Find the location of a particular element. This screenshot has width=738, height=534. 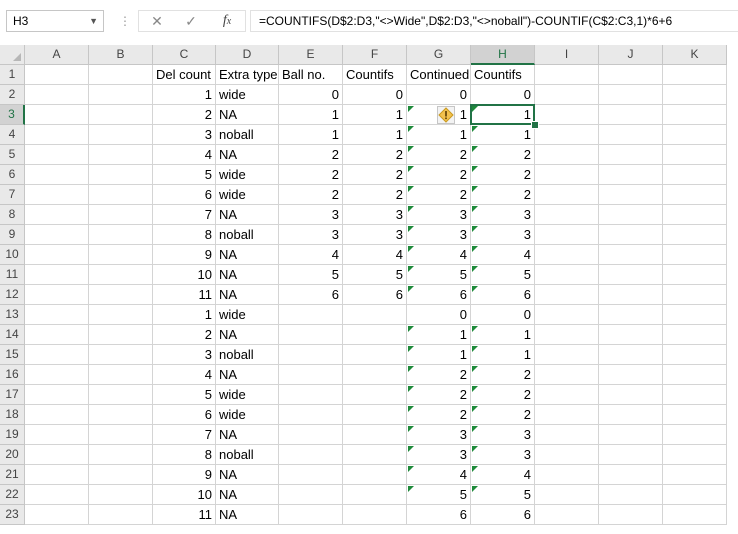

cell-a11 is located at coordinates (57, 275).